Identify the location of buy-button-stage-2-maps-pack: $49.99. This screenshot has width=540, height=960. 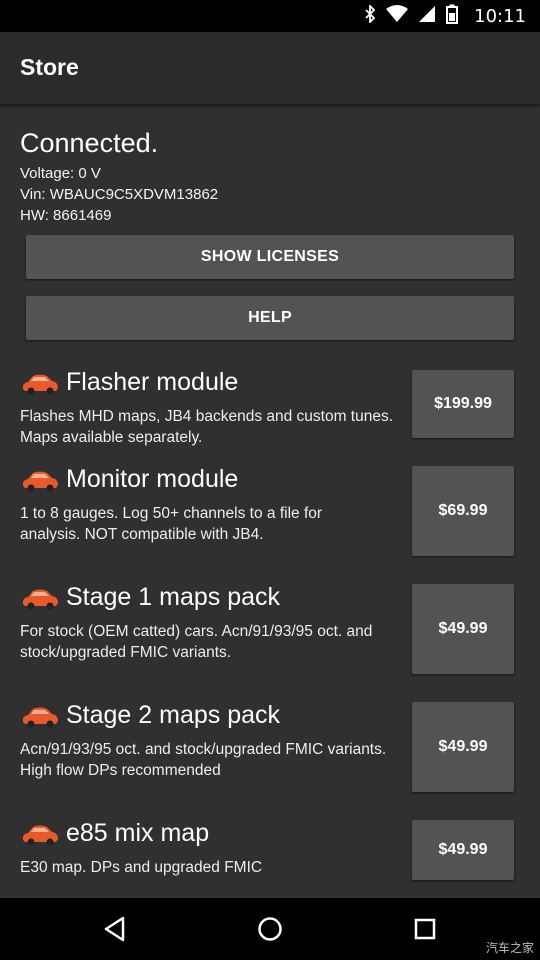
(463, 747).